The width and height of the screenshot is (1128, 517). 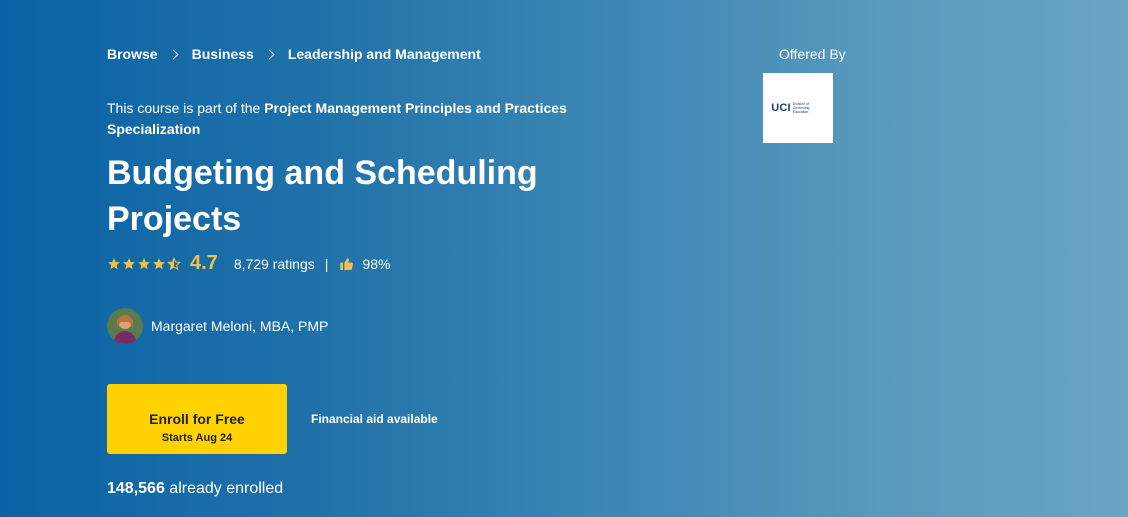 What do you see at coordinates (322, 196) in the screenshot?
I see `course-title: Budgeting and Scheduling Projects` at bounding box center [322, 196].